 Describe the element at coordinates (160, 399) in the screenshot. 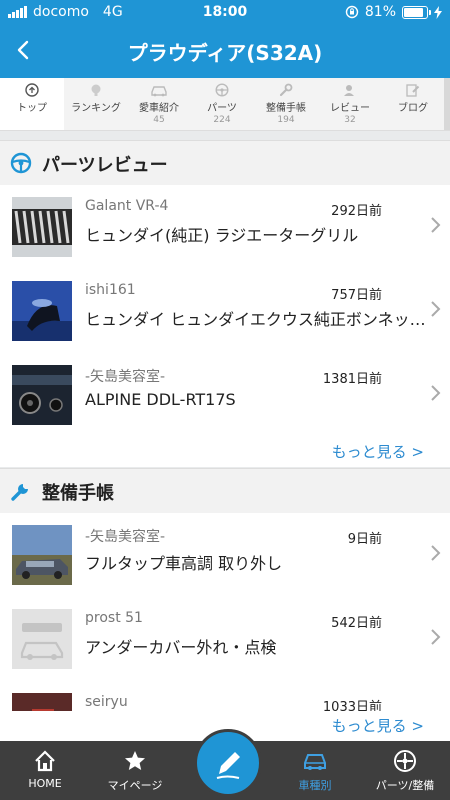

I see `item-title: ALPINE DDL-RT17S` at that location.